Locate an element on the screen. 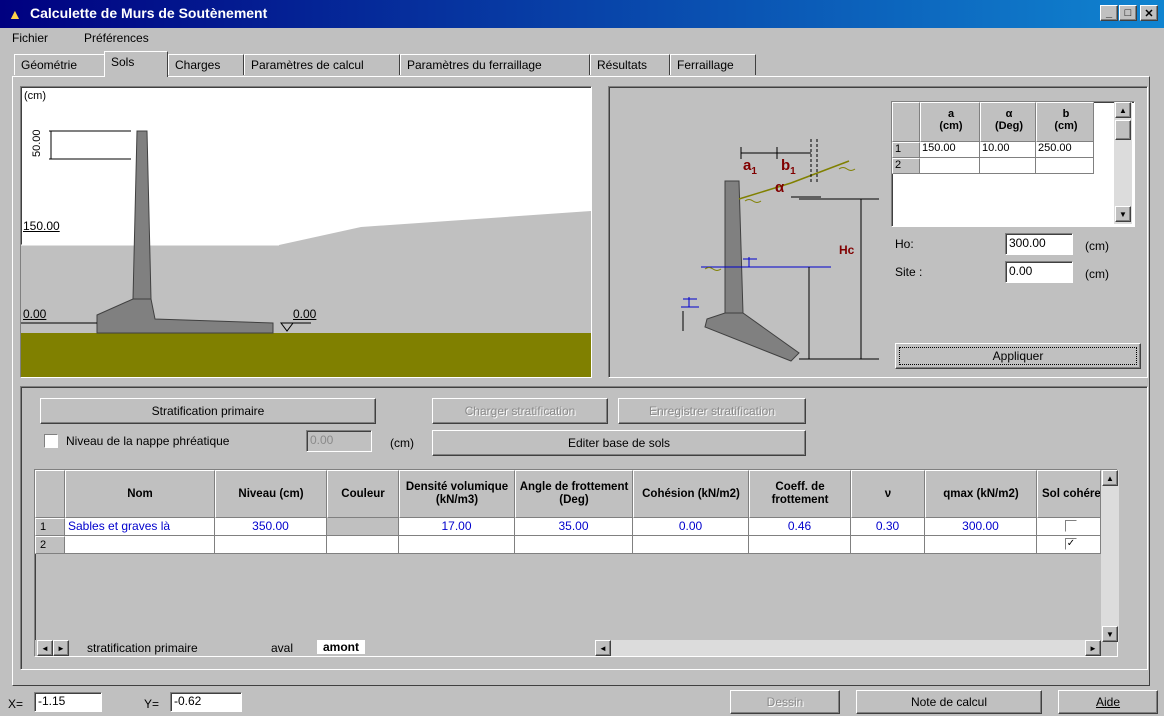 Image resolution: width=1164 pixels, height=716 pixels. charger-stratification-button: Charger stratification is located at coordinates (520, 411).